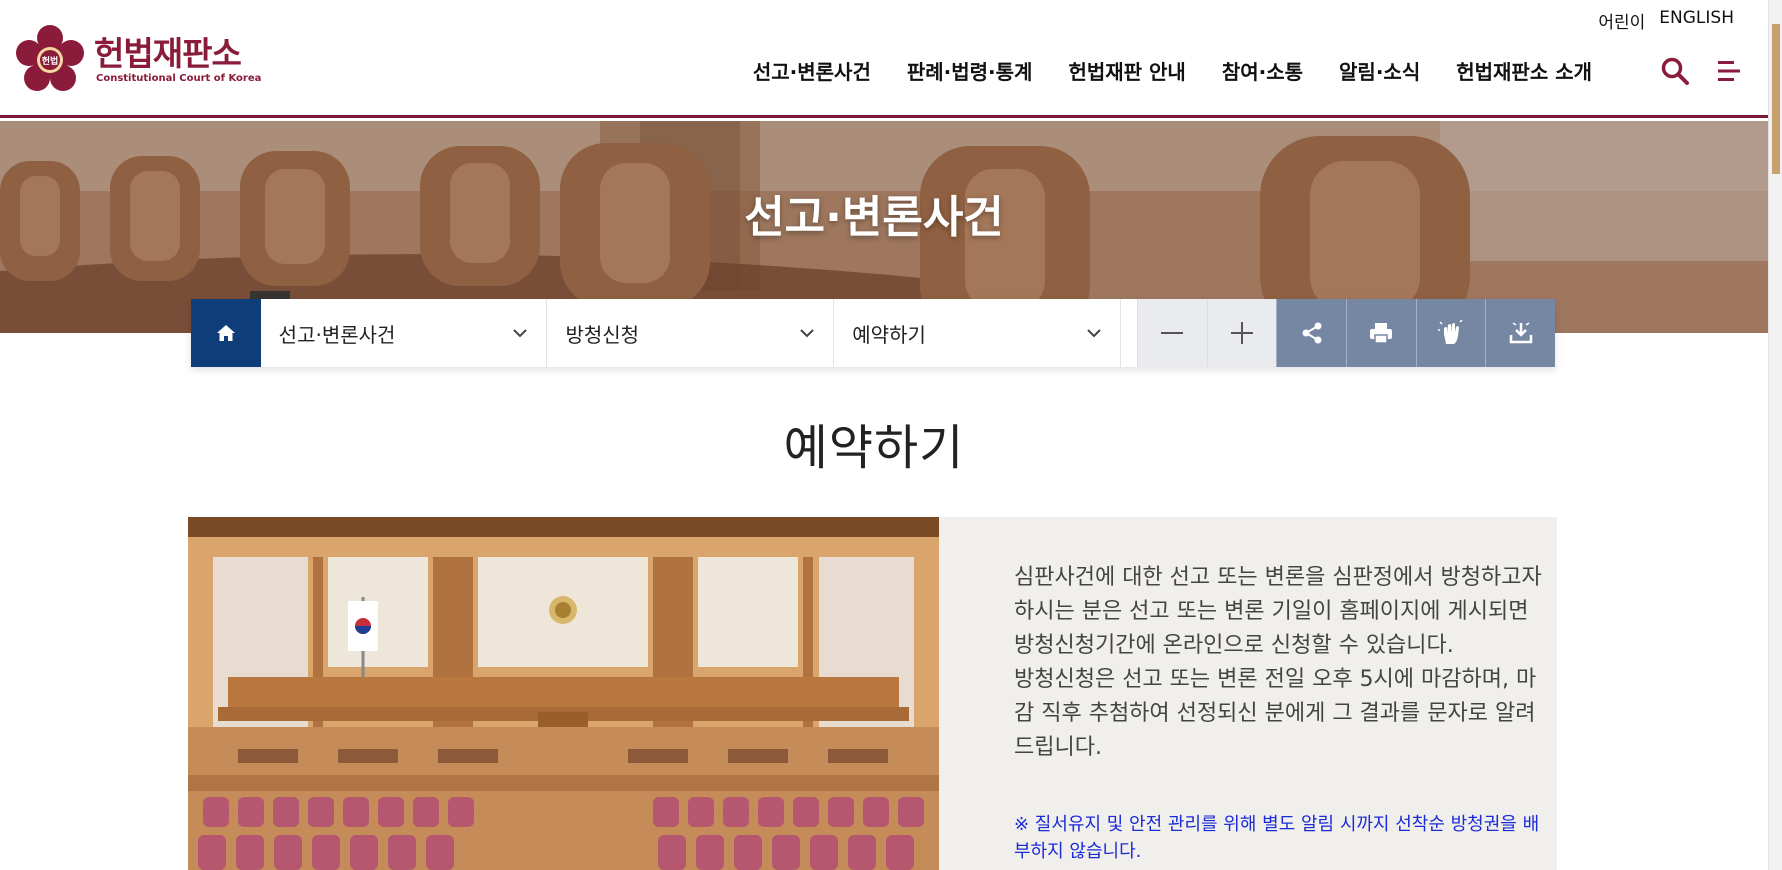 This screenshot has height=870, width=1782. Describe the element at coordinates (970, 70) in the screenshot. I see `nav-item-precedents: 판례·법령·통계` at that location.